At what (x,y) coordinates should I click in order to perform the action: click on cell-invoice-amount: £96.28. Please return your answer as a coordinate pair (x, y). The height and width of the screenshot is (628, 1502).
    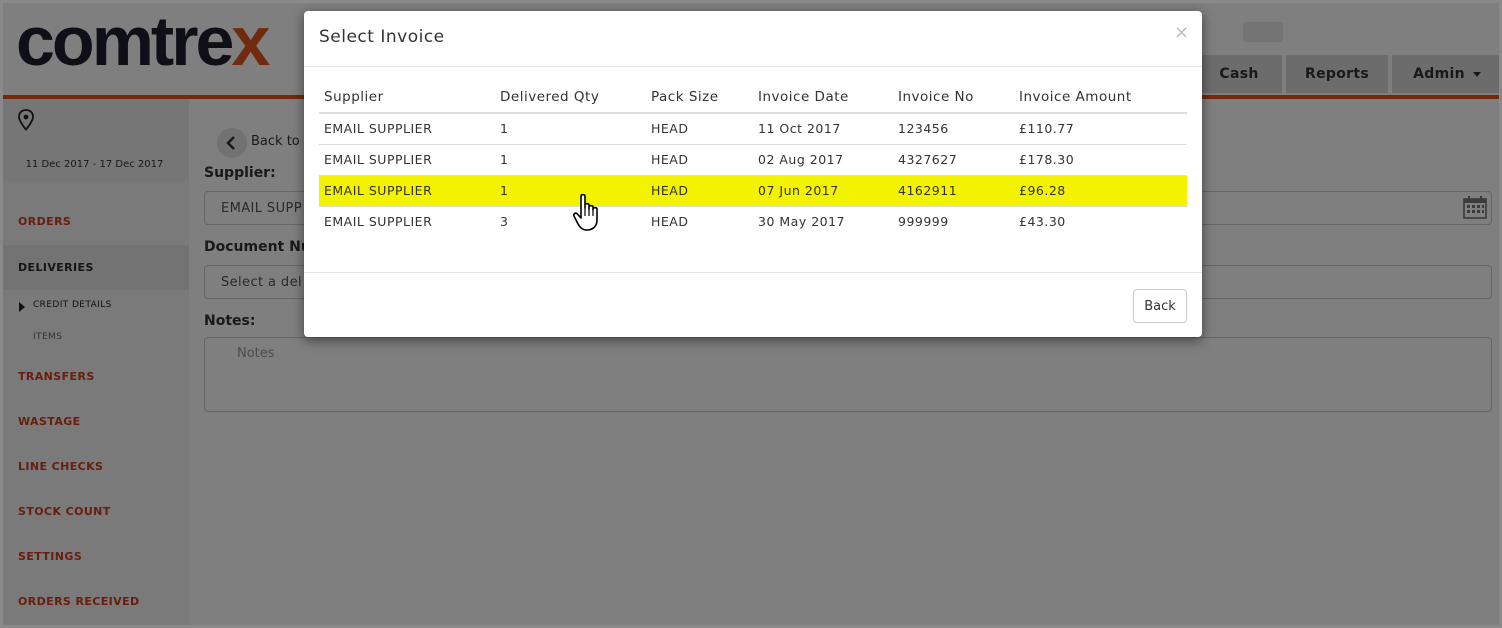
    Looking at the image, I should click on (1100, 190).